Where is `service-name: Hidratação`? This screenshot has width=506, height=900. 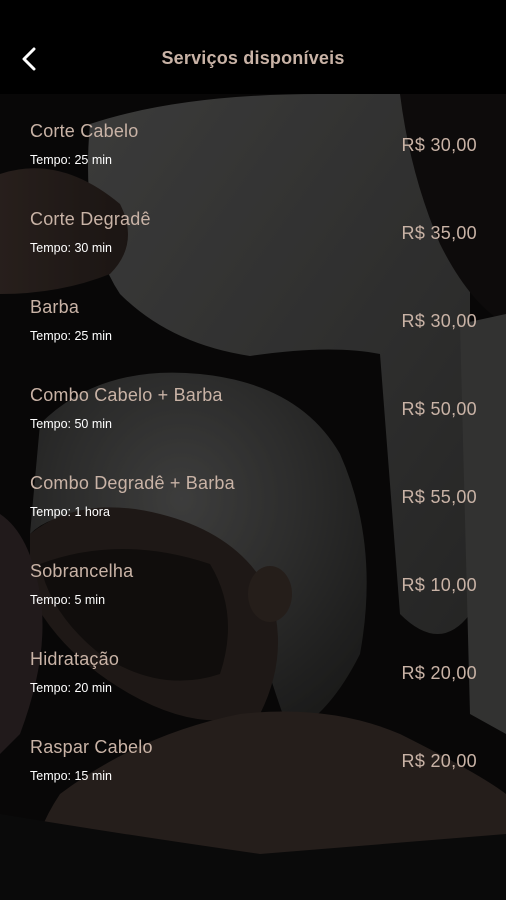
service-name: Hidratação is located at coordinates (75, 659).